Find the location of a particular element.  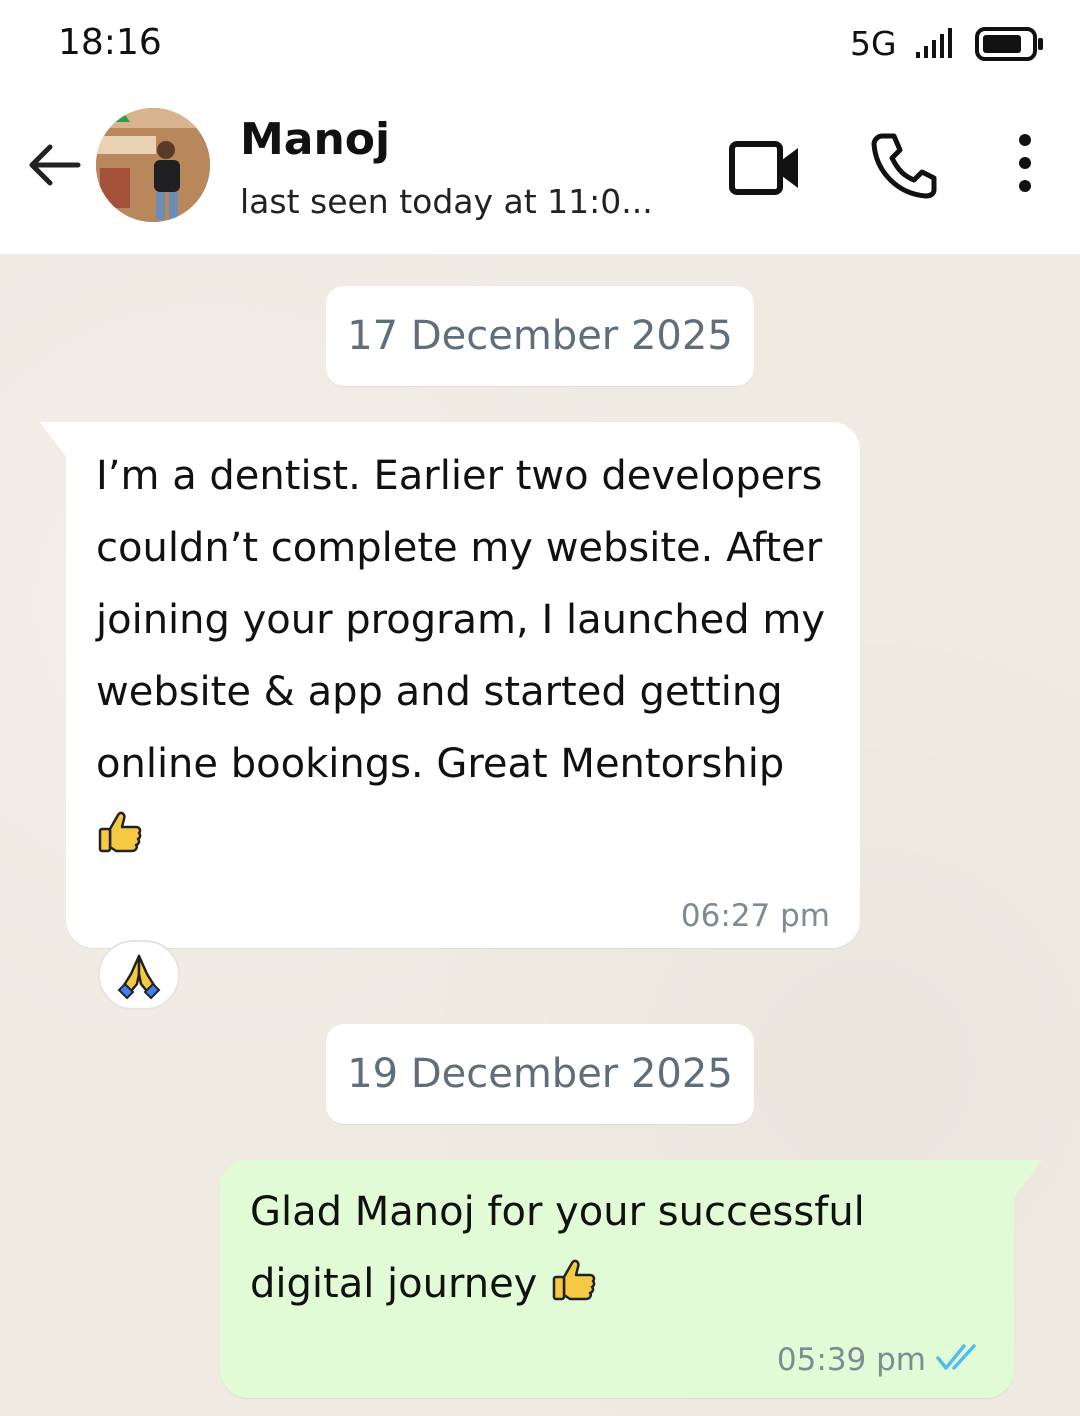

avatar-photo-icon is located at coordinates (153, 165).